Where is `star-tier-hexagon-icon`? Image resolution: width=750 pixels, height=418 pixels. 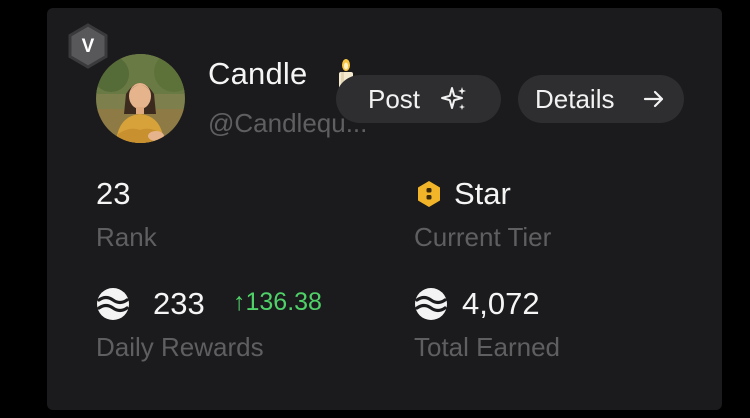 star-tier-hexagon-icon is located at coordinates (429, 194).